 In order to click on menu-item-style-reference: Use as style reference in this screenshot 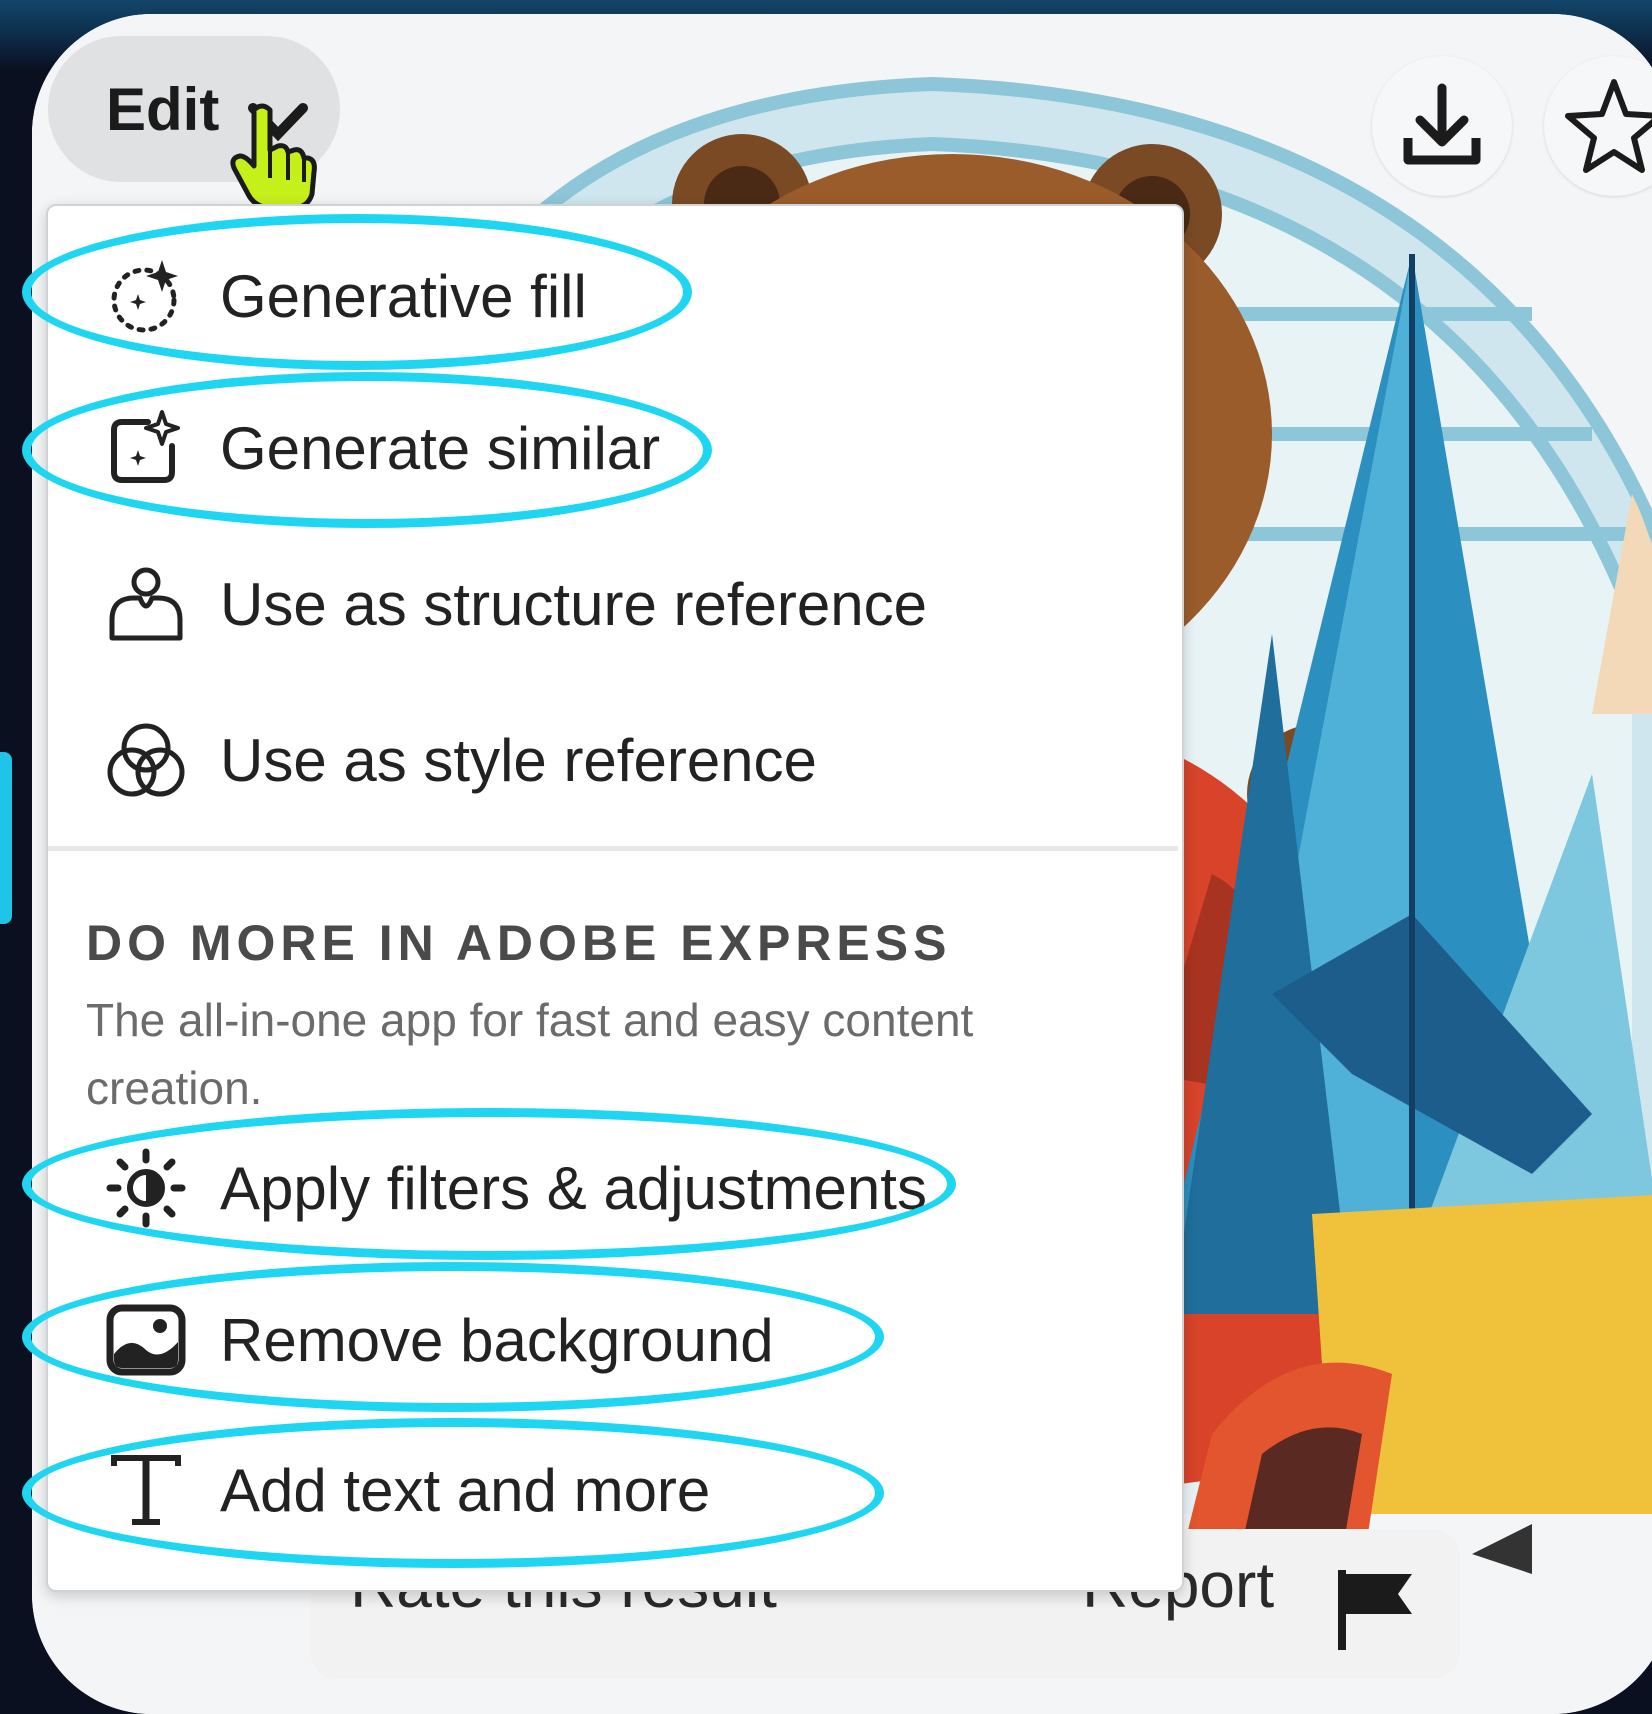, I will do `click(613, 760)`.